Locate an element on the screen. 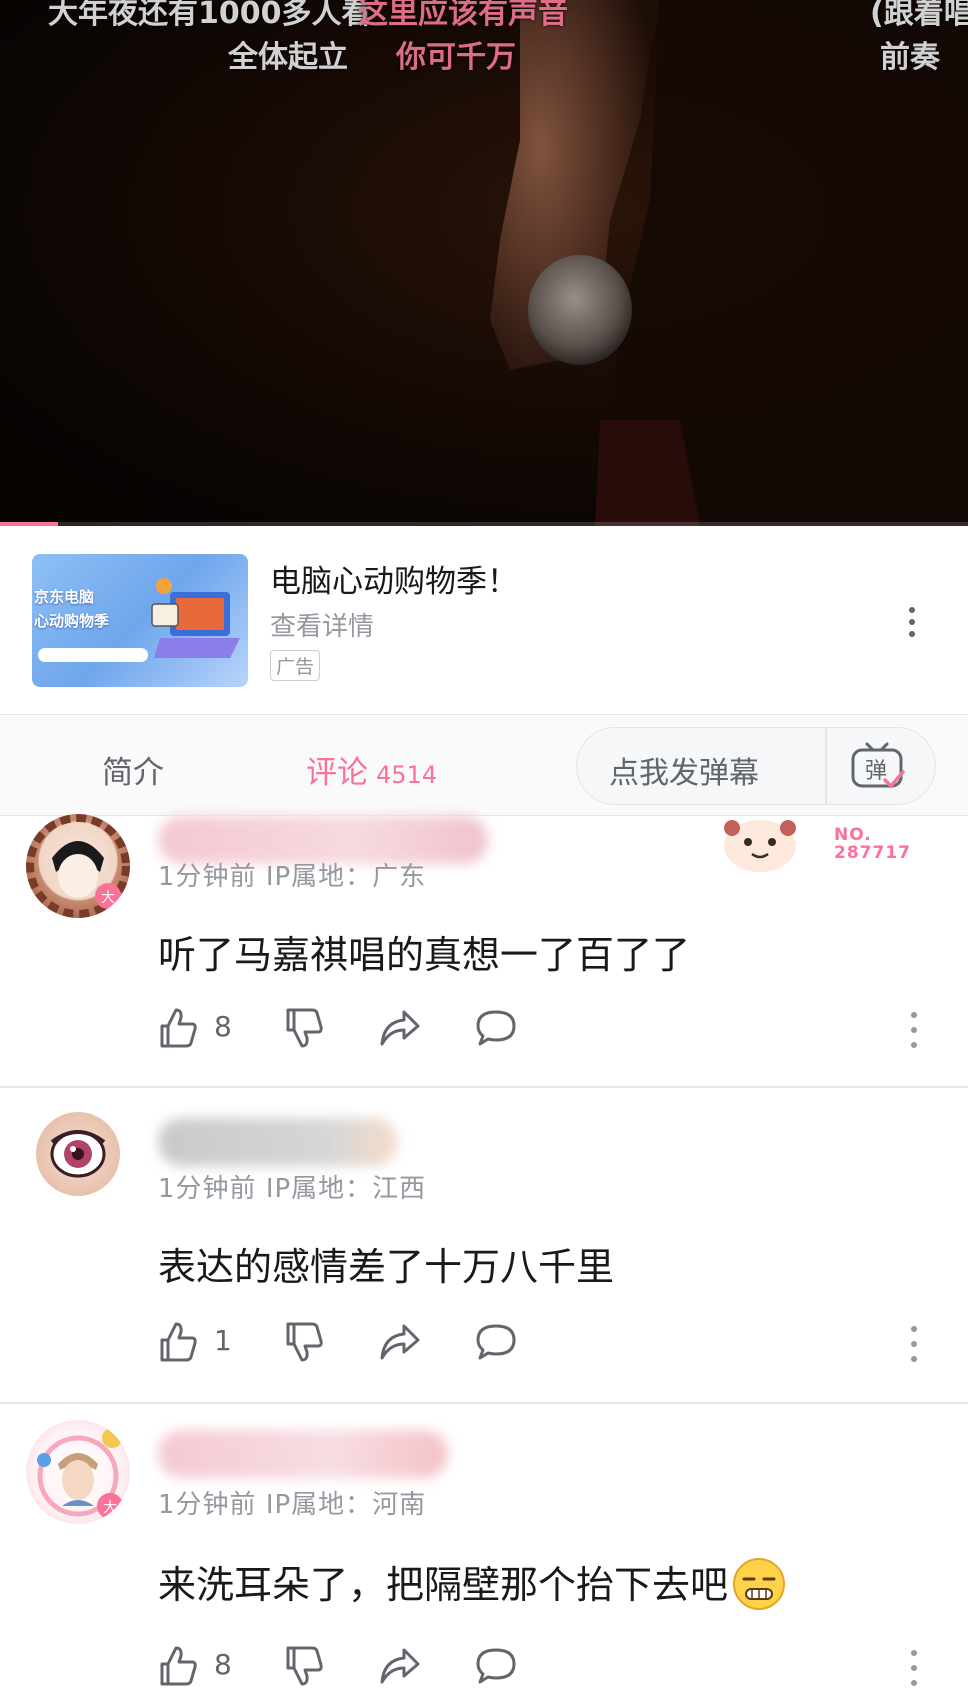 The image size is (968, 1707). avatar-art is located at coordinates (78, 1154).